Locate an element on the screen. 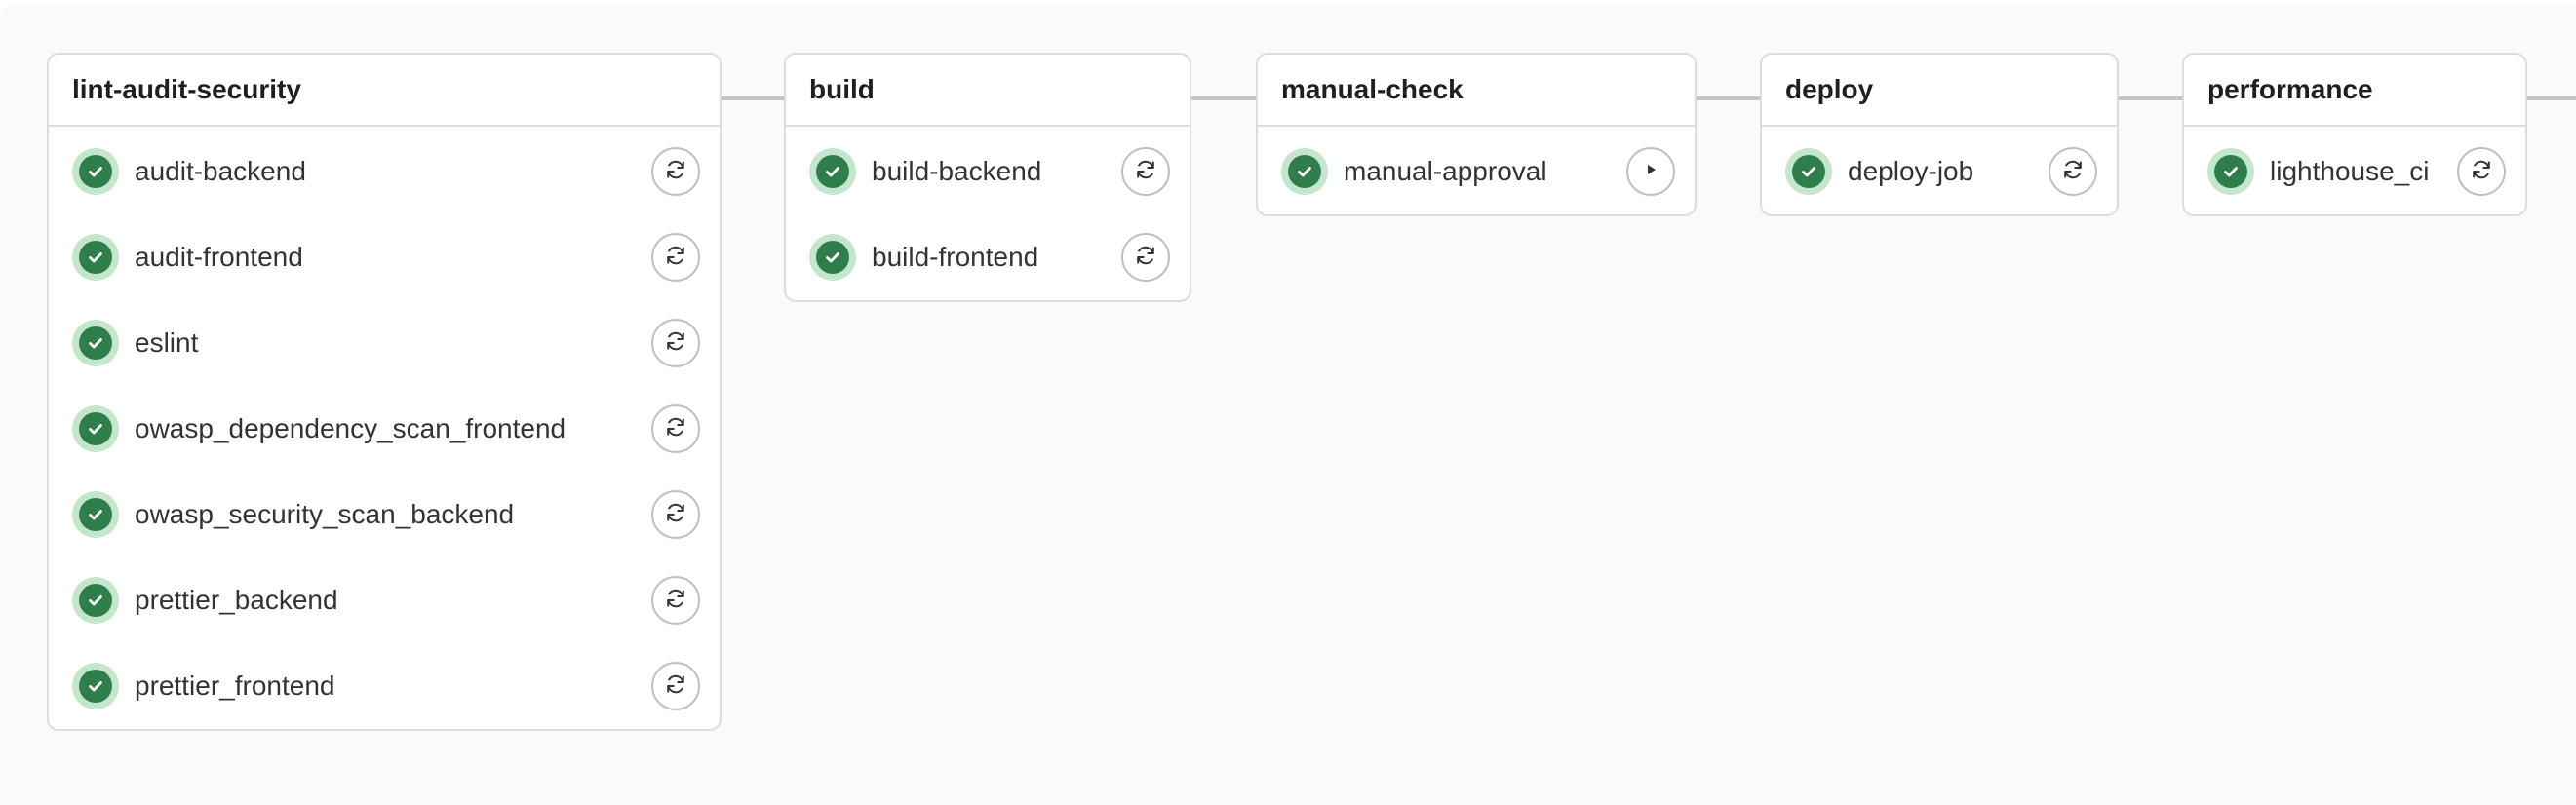 The image size is (2576, 805). job-item: manual-approval is located at coordinates (1476, 171).